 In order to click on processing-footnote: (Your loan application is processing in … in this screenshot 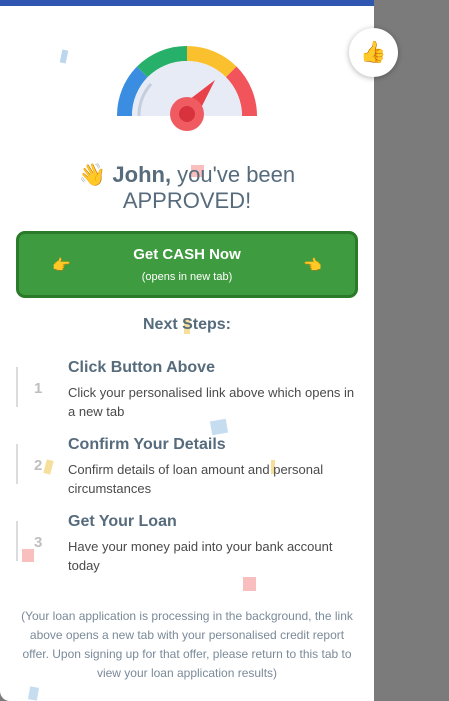, I will do `click(187, 644)`.